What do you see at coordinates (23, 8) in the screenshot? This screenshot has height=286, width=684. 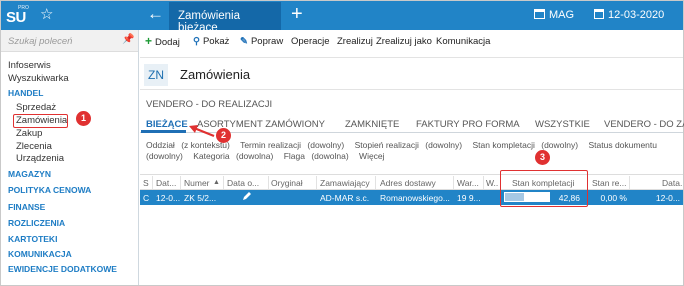 I see `logo-sub: PRO` at bounding box center [23, 8].